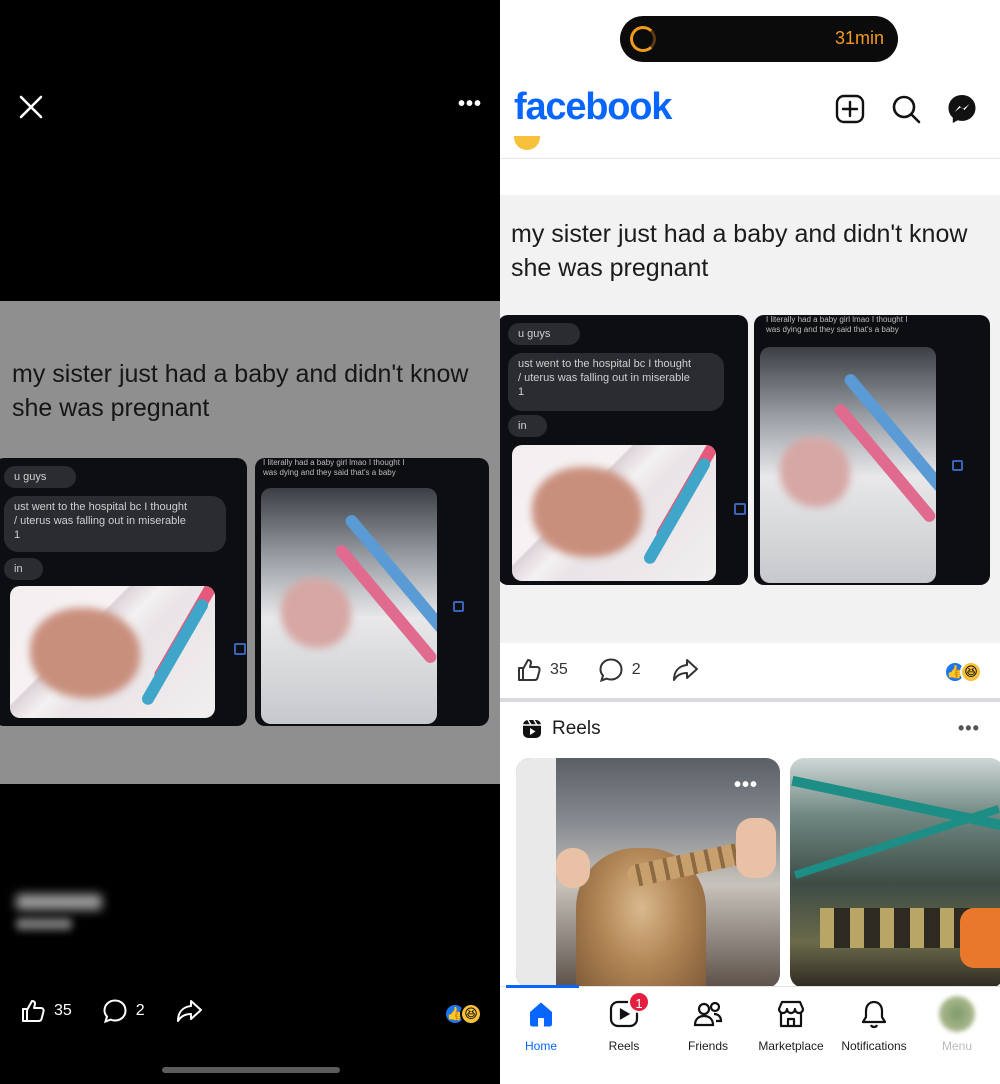  What do you see at coordinates (746, 785) in the screenshot?
I see `reel-options-button: •••` at bounding box center [746, 785].